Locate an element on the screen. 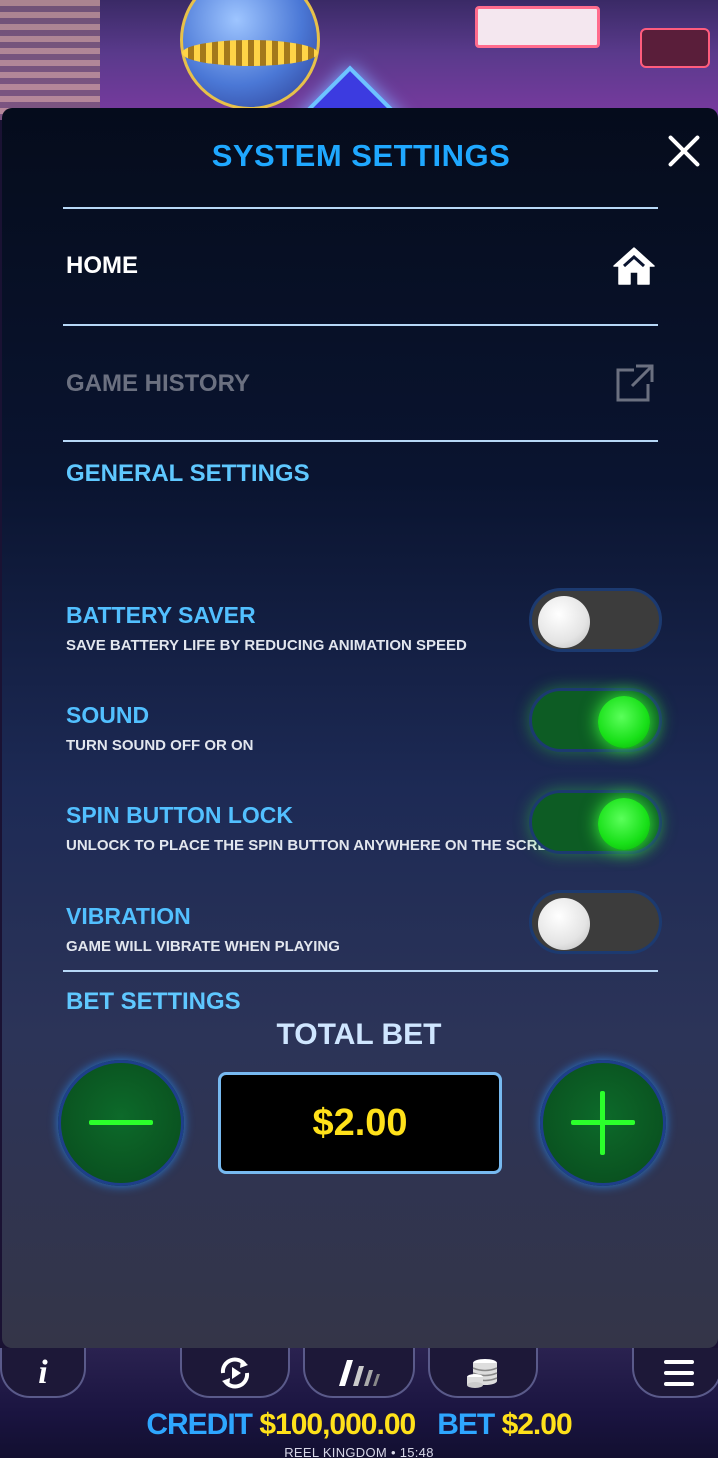 The image size is (718, 1458). sound-toggle is located at coordinates (595, 720).